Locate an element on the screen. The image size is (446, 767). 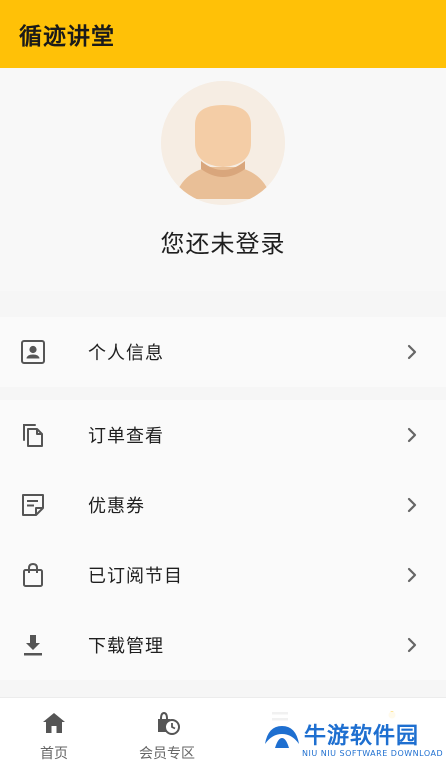
menu-item-coupons: 优惠券 is located at coordinates (223, 505).